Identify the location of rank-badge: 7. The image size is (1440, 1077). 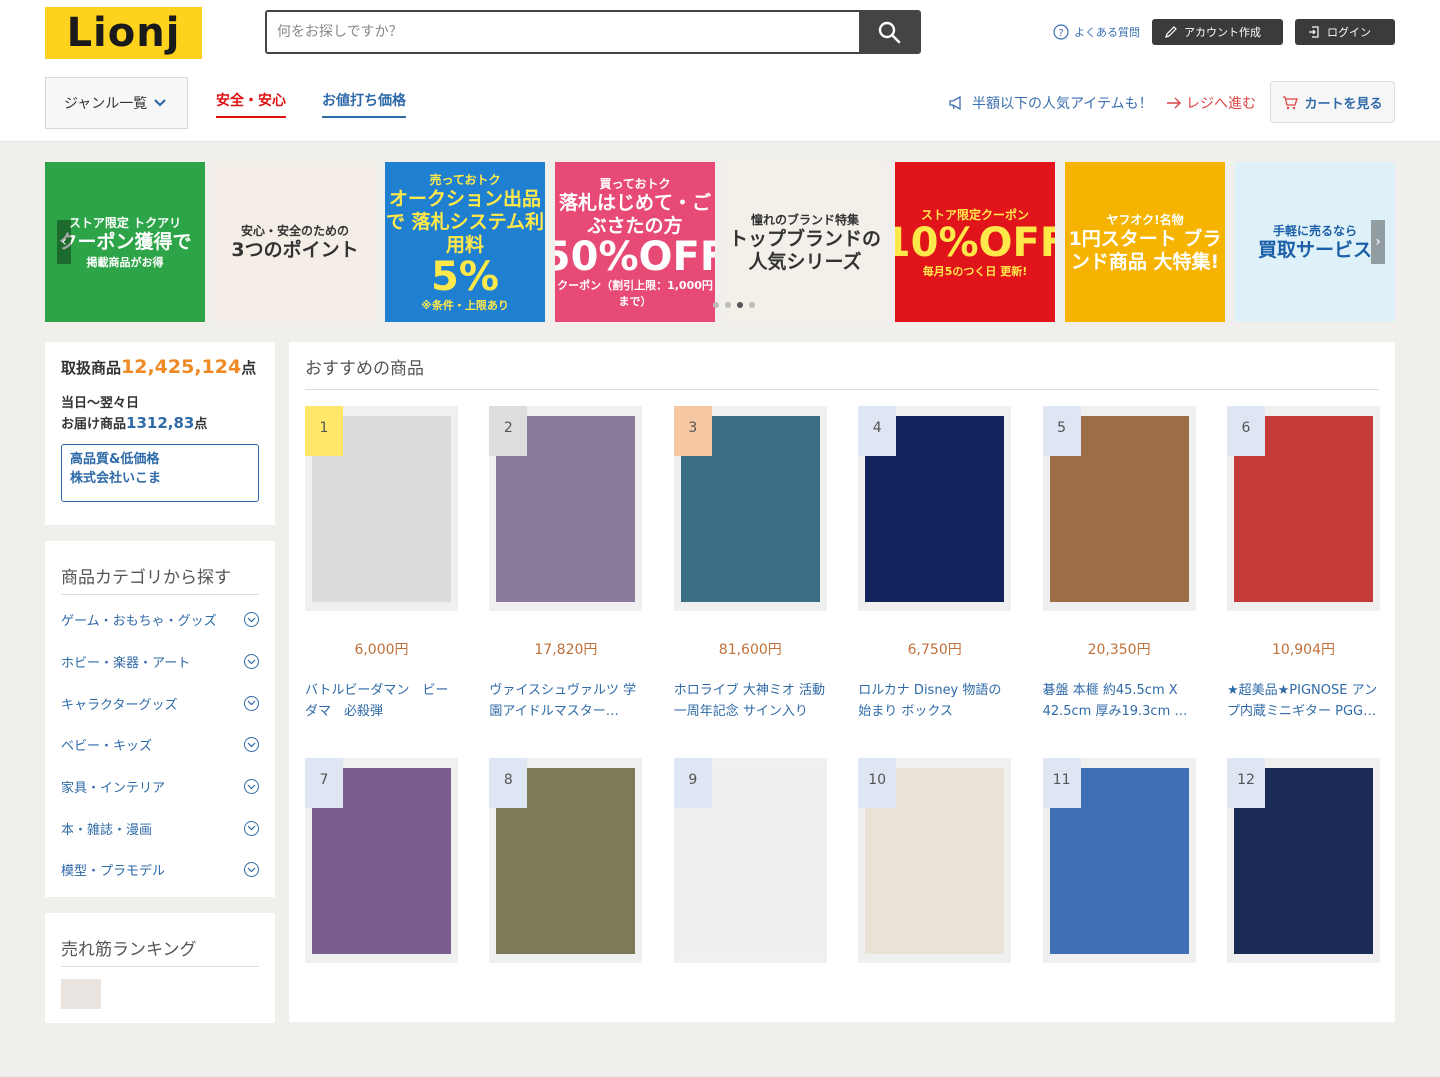
(324, 783).